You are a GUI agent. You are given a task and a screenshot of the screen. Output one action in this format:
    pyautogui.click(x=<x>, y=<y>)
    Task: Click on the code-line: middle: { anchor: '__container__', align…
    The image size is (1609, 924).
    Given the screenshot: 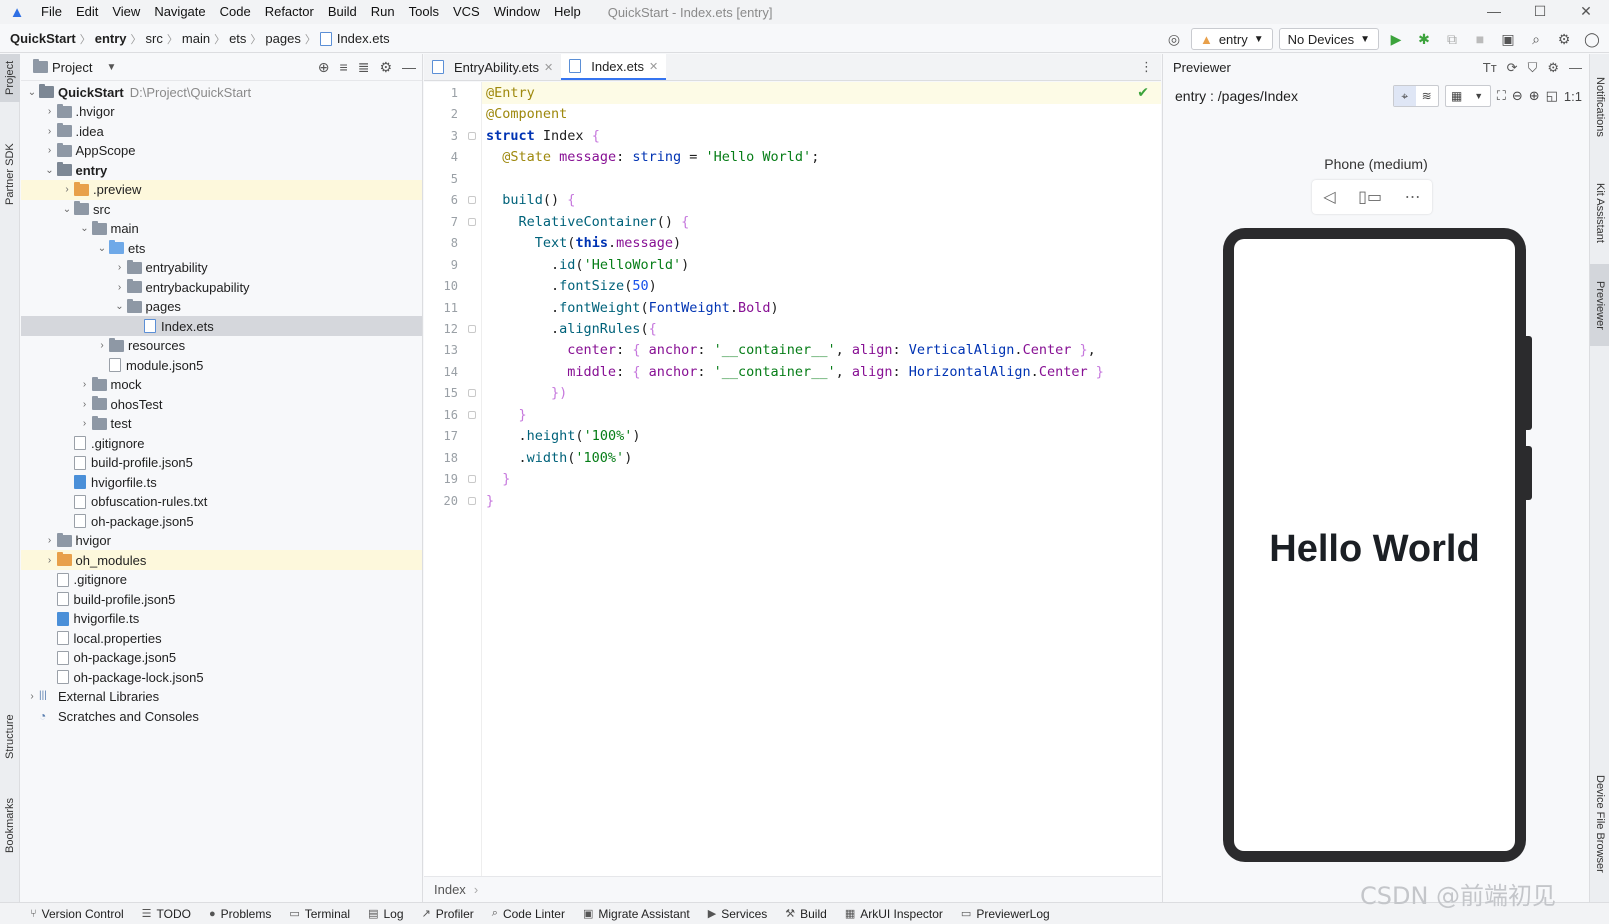 What is the action you would take?
    pyautogui.click(x=795, y=372)
    